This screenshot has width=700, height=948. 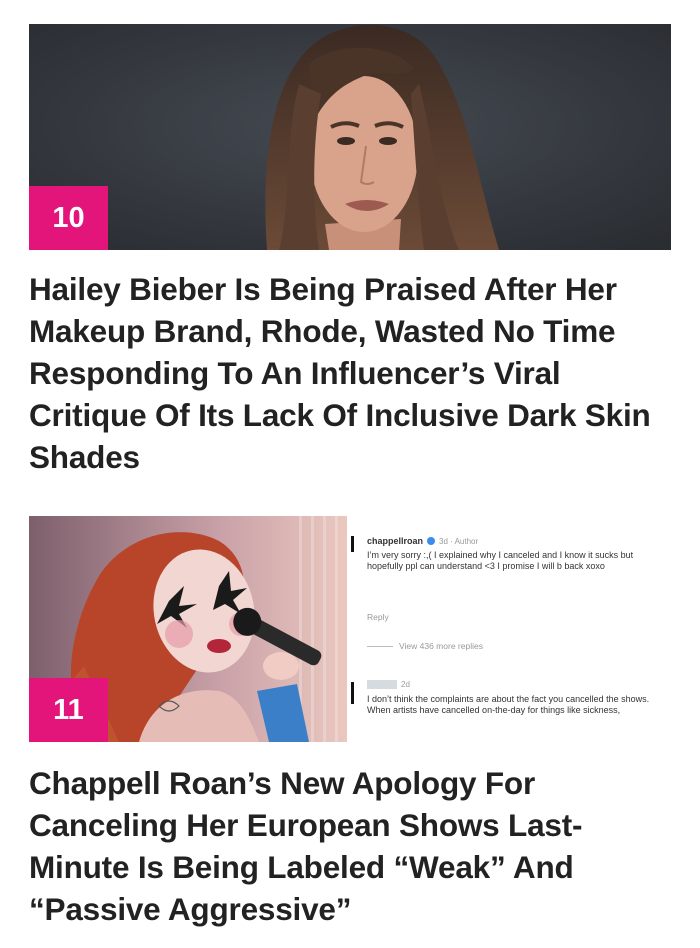 I want to click on verified-icon, so click(x=431, y=541).